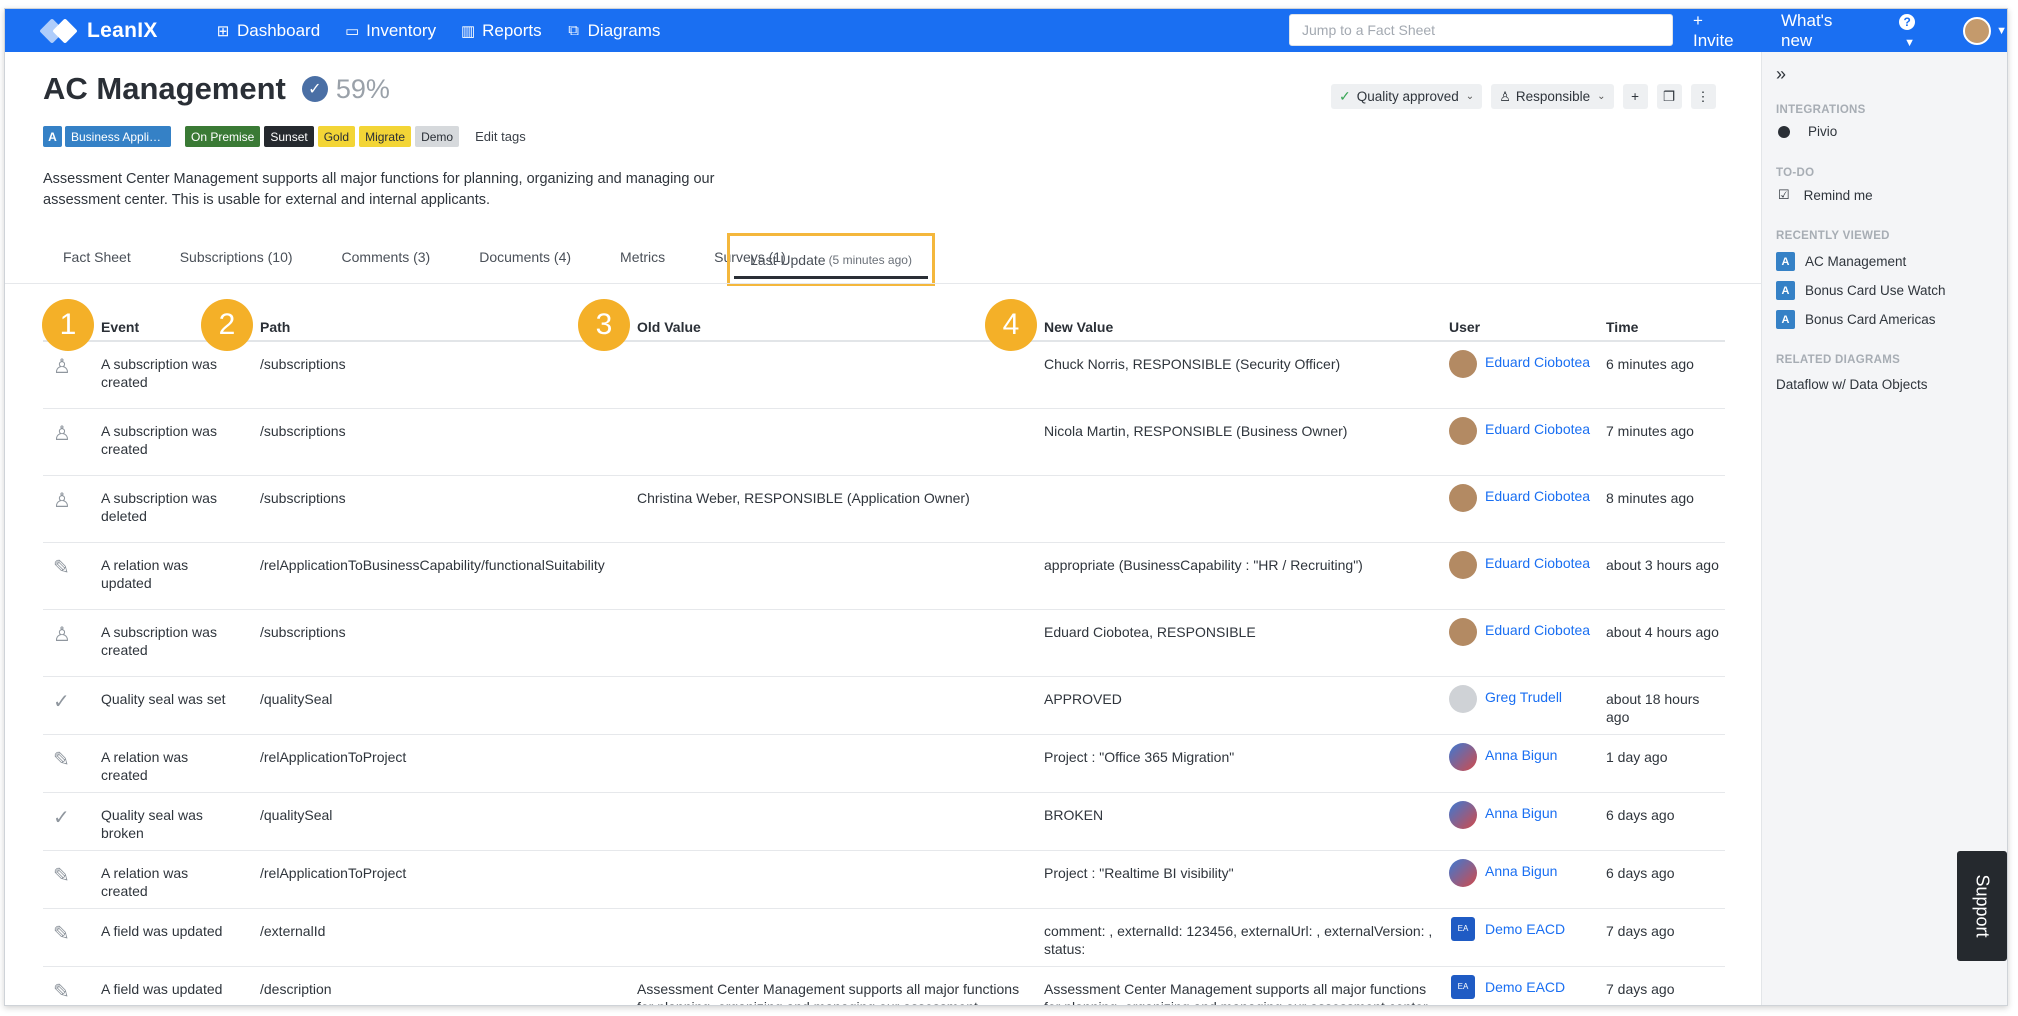  What do you see at coordinates (385, 136) in the screenshot?
I see `tag-migrate: Migrate` at bounding box center [385, 136].